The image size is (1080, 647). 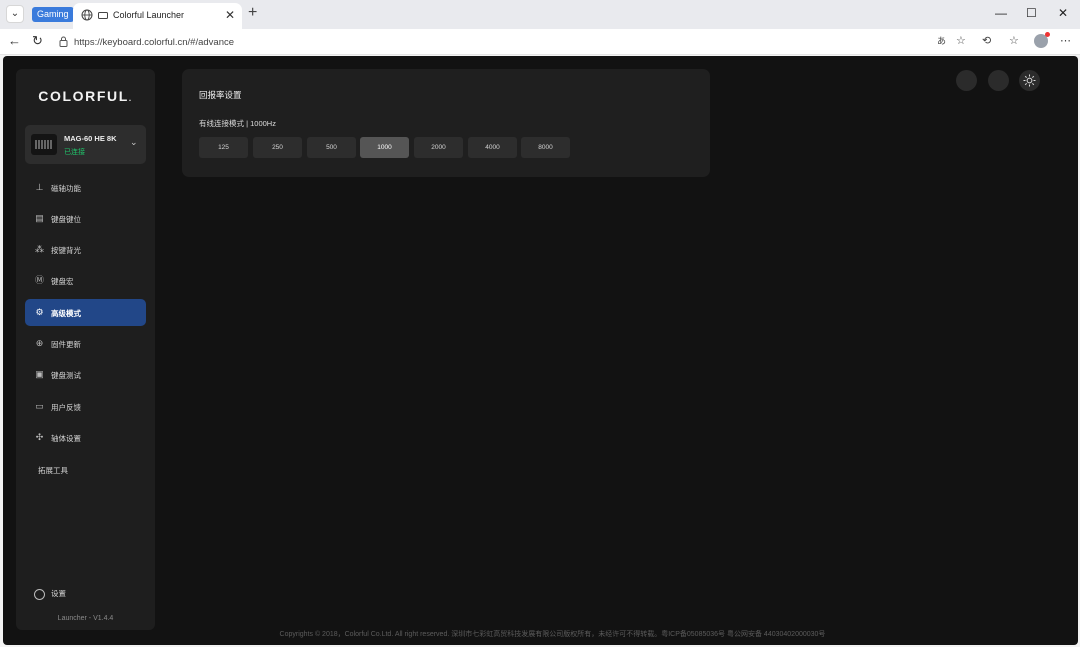 I want to click on browser-tab: Colorful Launcher ✕, so click(x=157, y=16).